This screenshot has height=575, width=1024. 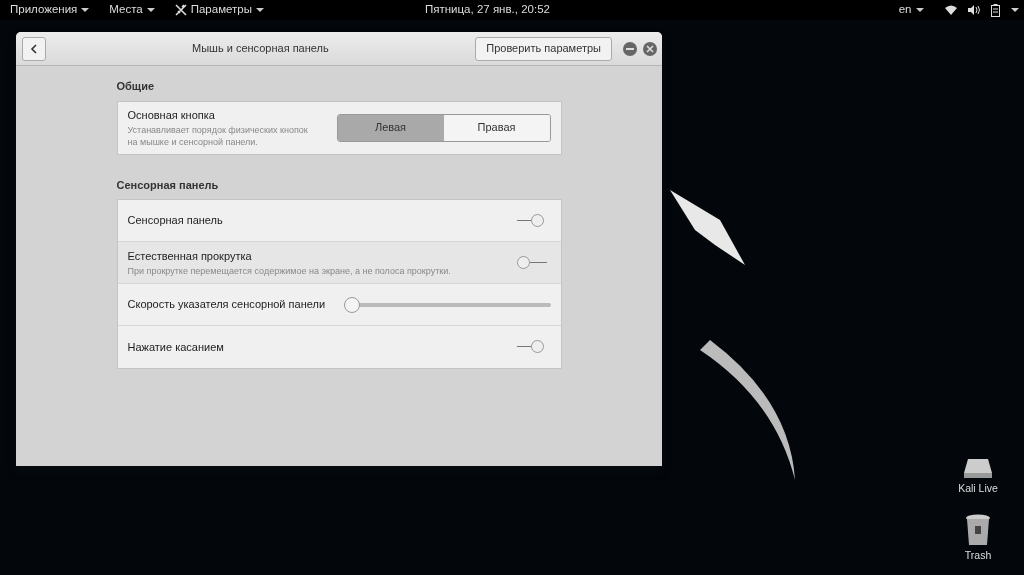 I want to click on setting-label: Сенсорная панель, so click(x=175, y=221).